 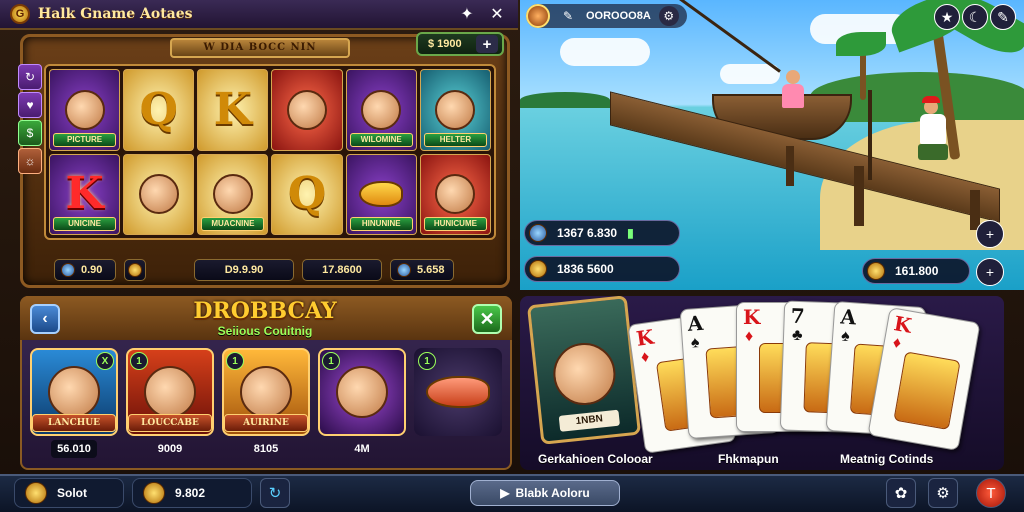 What do you see at coordinates (85, 139) in the screenshot?
I see `symbol-tag: PICTURE` at bounding box center [85, 139].